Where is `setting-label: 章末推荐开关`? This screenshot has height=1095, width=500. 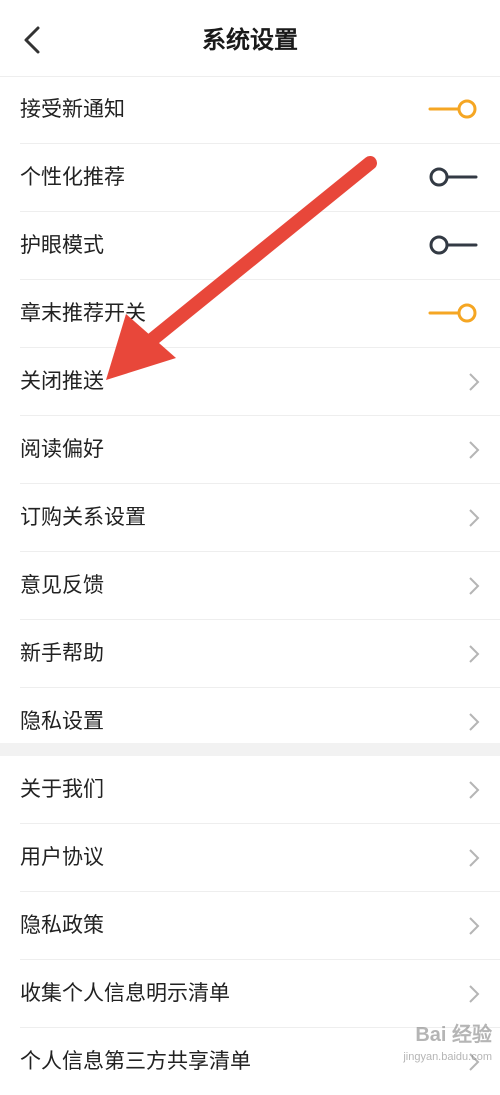 setting-label: 章末推荐开关 is located at coordinates (83, 313).